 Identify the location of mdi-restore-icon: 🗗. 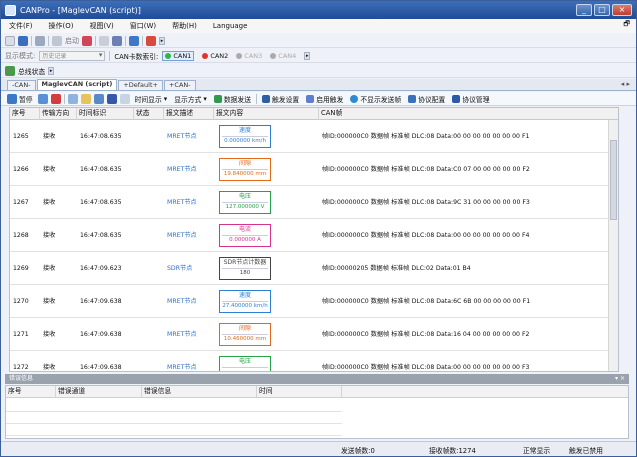
(626, 25).